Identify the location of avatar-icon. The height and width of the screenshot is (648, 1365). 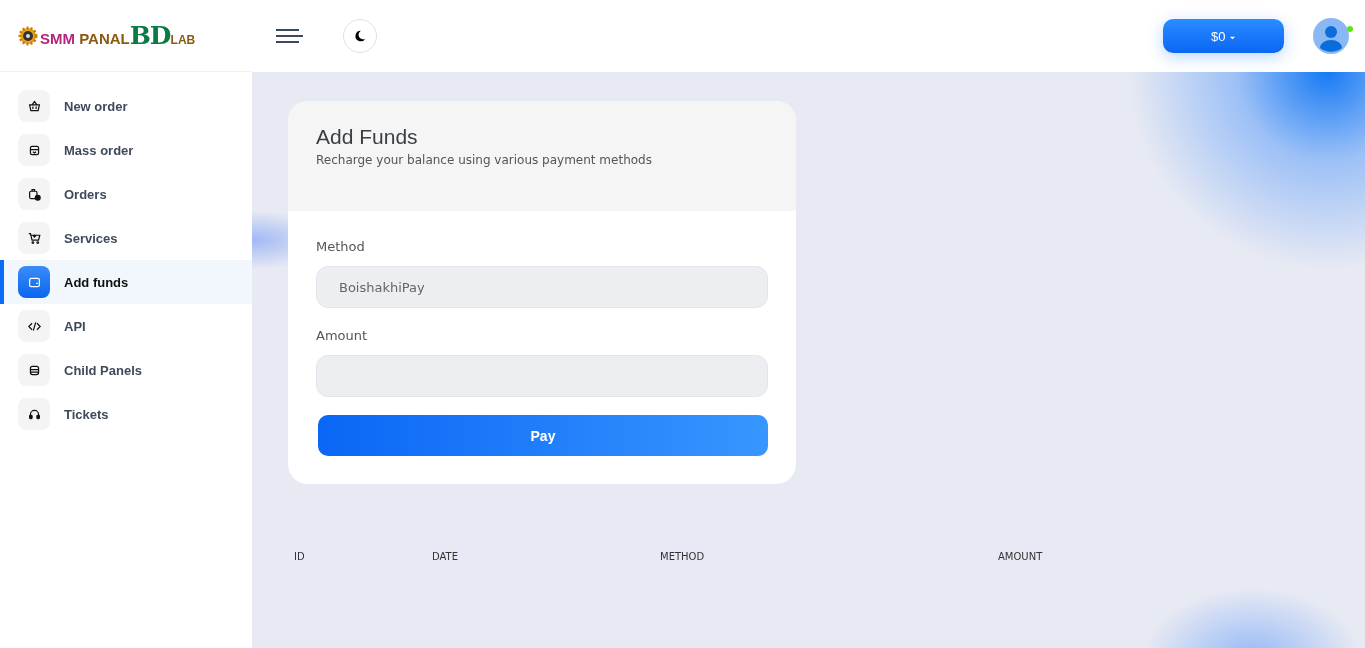
(1331, 36).